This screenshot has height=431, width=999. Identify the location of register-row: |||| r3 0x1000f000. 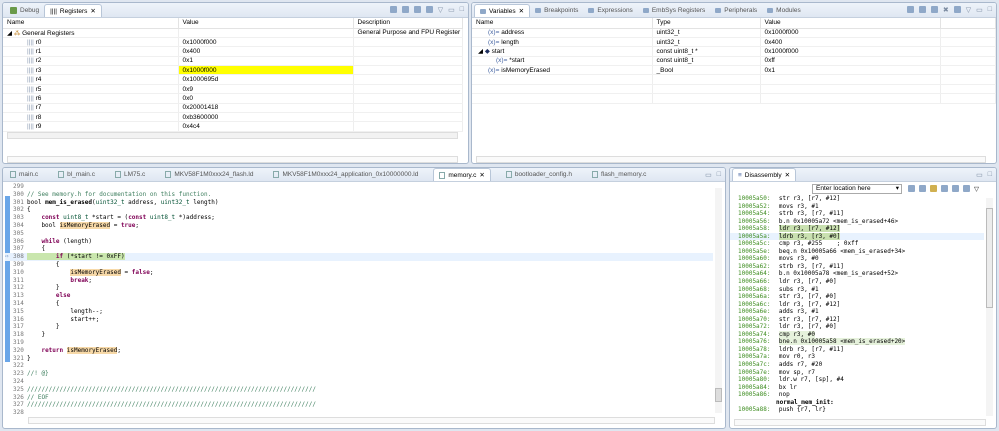
(233, 70).